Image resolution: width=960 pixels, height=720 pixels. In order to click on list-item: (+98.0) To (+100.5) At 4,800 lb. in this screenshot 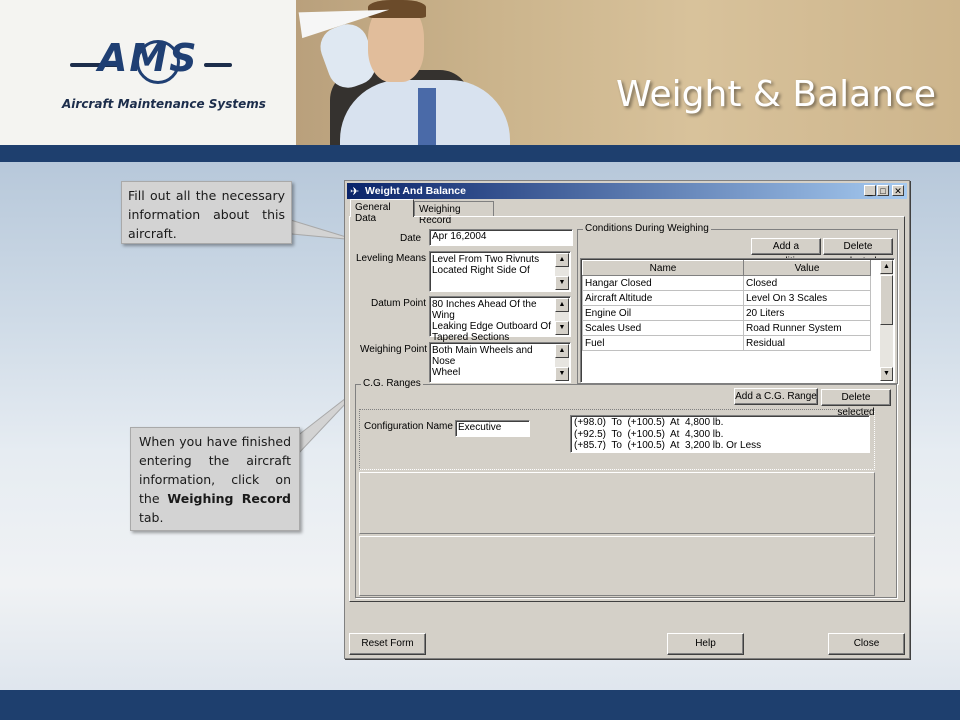, I will do `click(720, 423)`.